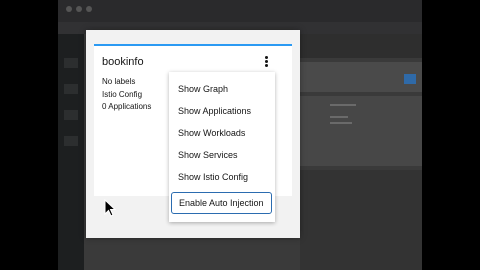  I want to click on menu-item-show-graph: Show Graph, so click(203, 89).